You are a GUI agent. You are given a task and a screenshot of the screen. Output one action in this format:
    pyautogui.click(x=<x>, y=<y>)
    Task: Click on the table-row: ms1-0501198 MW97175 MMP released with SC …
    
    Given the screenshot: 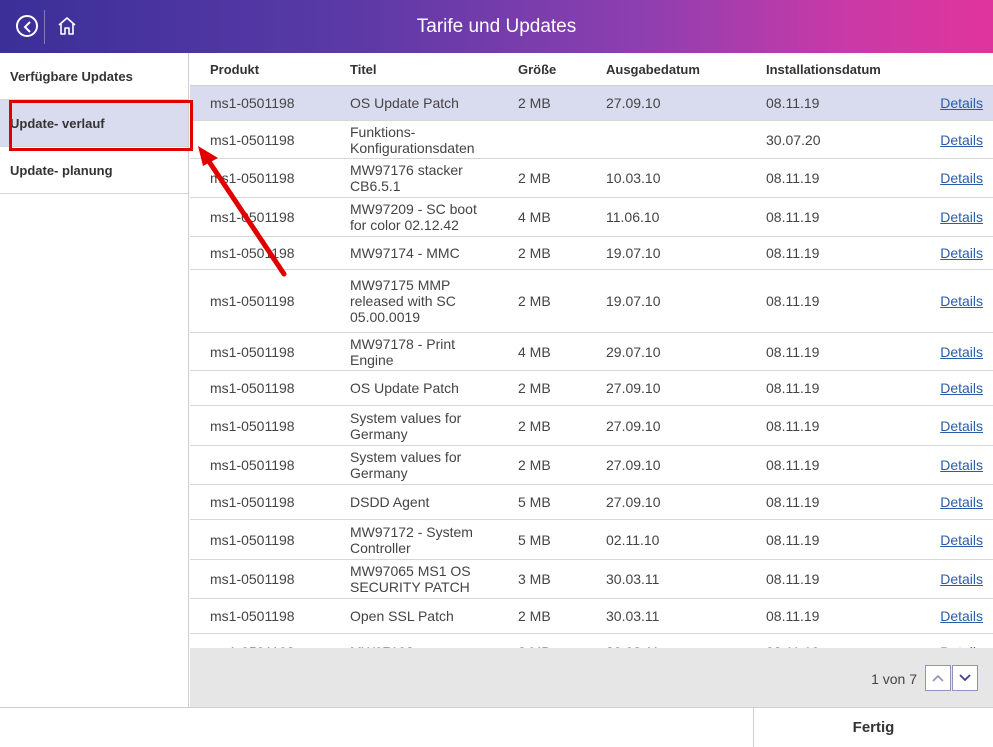 What is the action you would take?
    pyautogui.click(x=591, y=301)
    